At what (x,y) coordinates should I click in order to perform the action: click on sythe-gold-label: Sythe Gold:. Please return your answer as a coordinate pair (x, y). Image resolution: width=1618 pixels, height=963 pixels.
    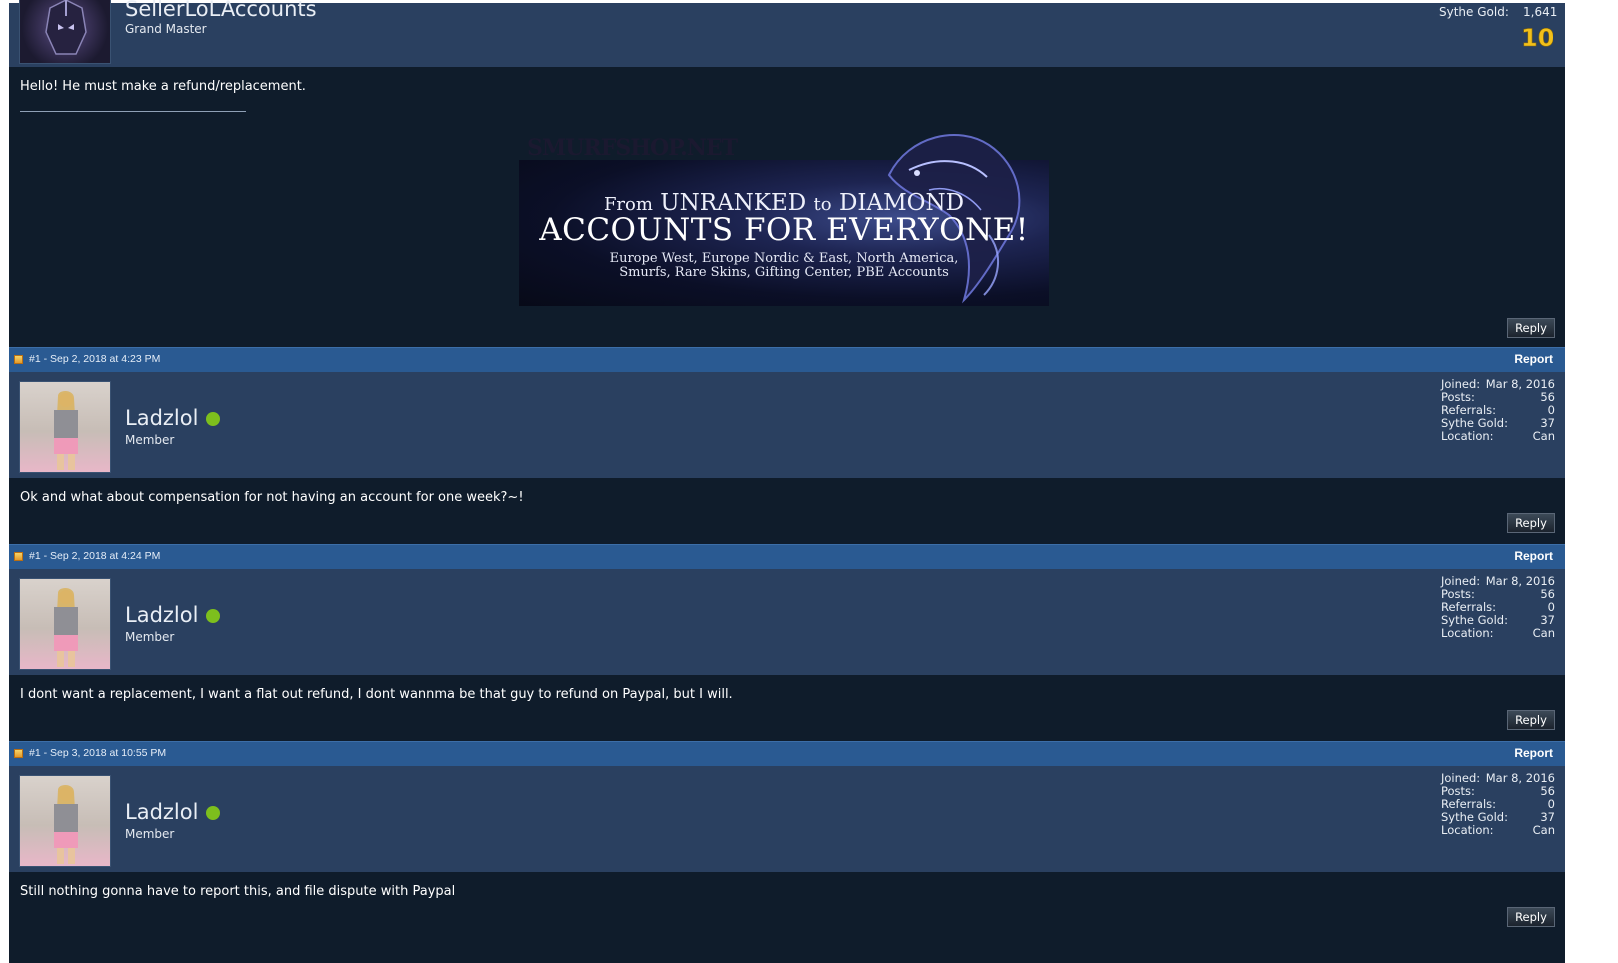
    Looking at the image, I should click on (1474, 12).